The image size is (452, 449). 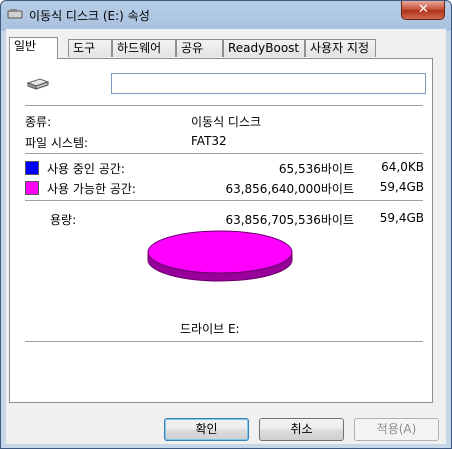 I want to click on tab-label: 사용자 지정, so click(x=340, y=48).